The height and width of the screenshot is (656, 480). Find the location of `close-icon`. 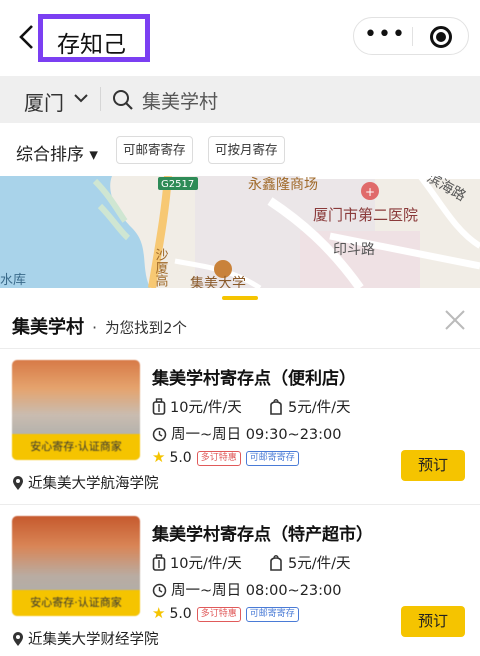

close-icon is located at coordinates (455, 320).